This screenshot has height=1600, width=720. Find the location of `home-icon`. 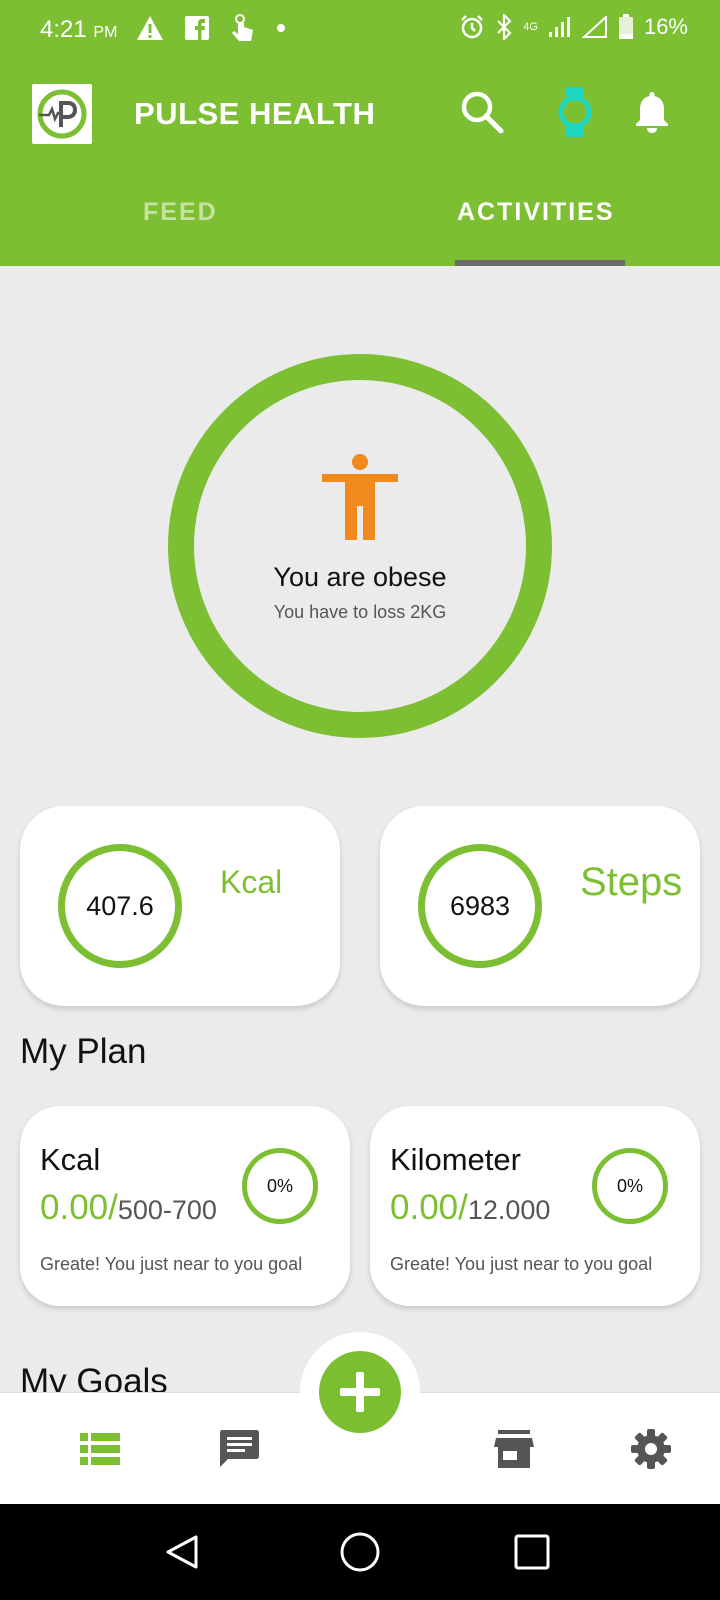

home-icon is located at coordinates (360, 1552).